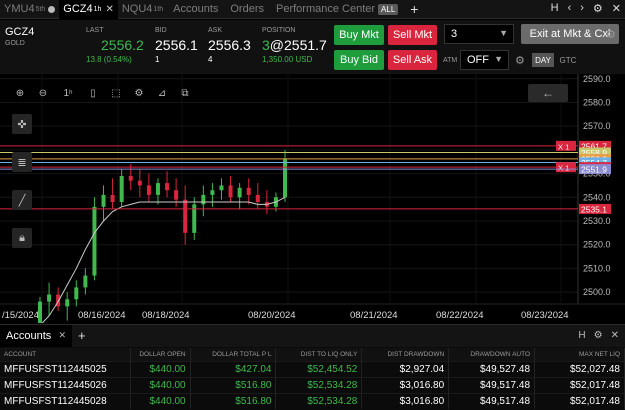 This screenshot has height=410, width=625. What do you see at coordinates (579, 354) in the screenshot?
I see `column-header: MAX NET LIQ` at bounding box center [579, 354].